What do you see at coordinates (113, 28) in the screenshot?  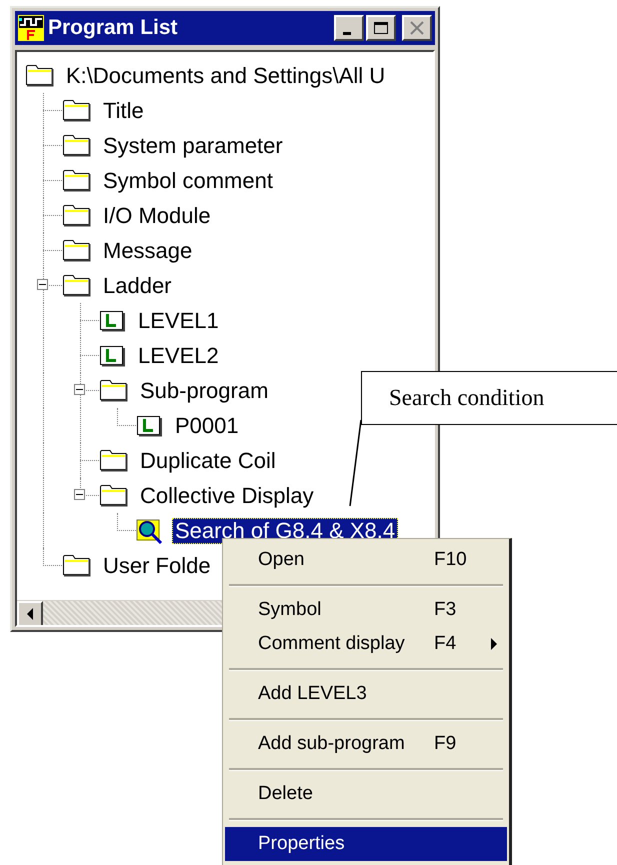 I see `window-title: Program List` at bounding box center [113, 28].